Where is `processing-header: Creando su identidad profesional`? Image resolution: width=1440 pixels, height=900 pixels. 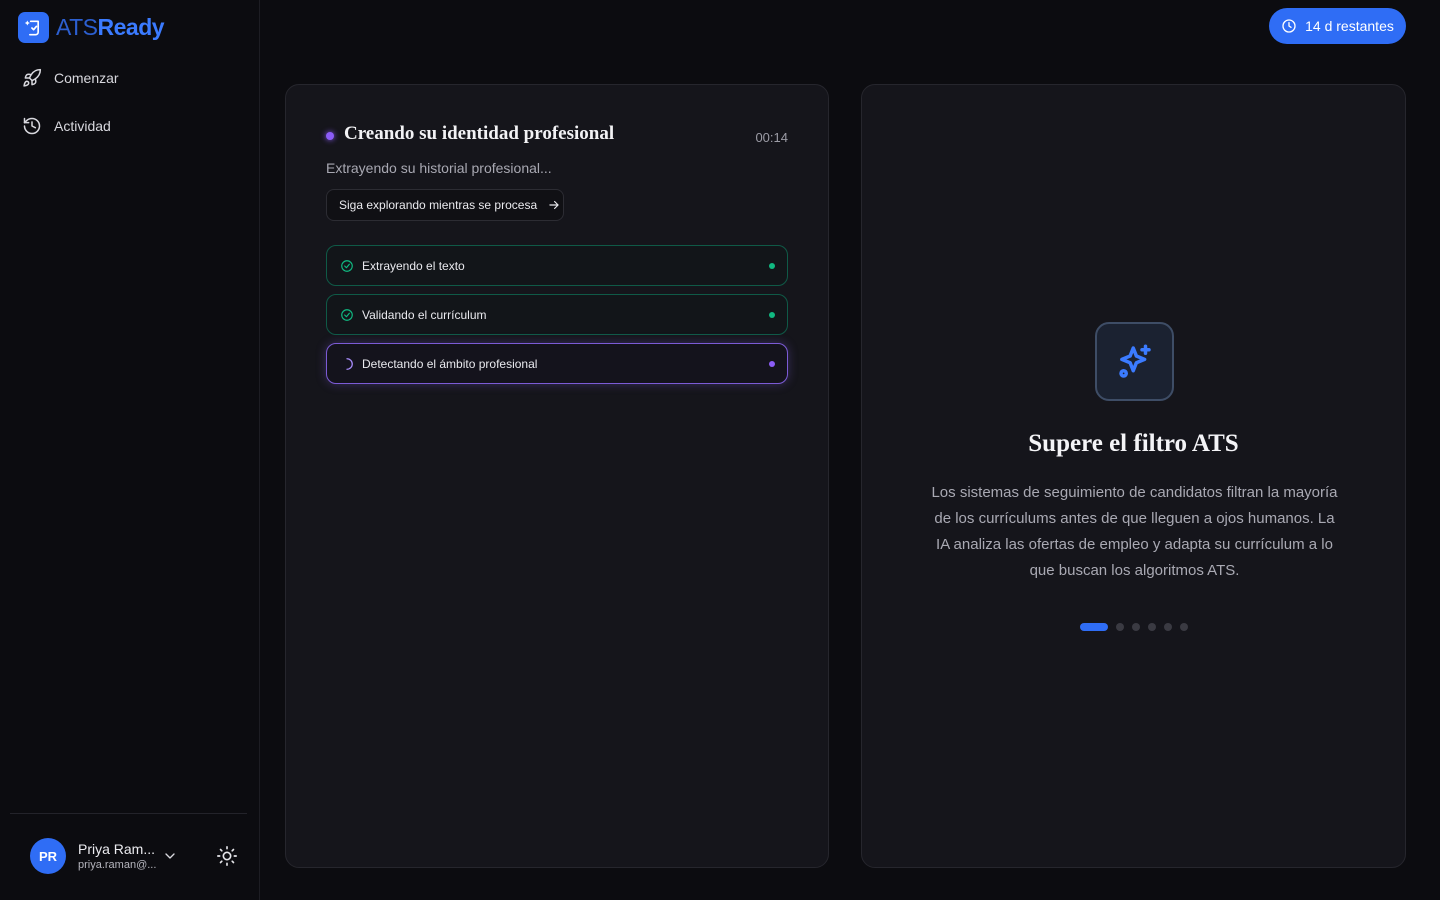 processing-header: Creando su identidad profesional is located at coordinates (470, 134).